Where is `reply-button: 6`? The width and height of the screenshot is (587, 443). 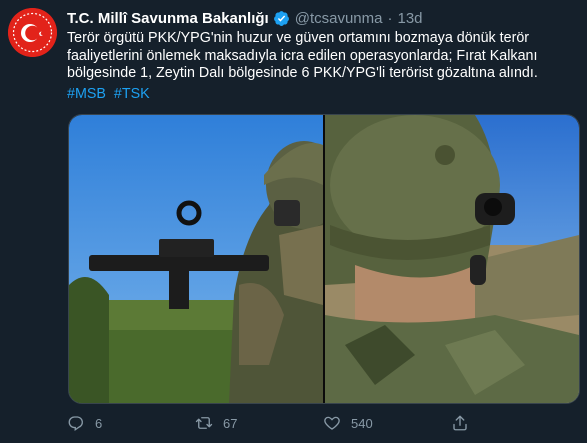
reply-button: 6 is located at coordinates (131, 423).